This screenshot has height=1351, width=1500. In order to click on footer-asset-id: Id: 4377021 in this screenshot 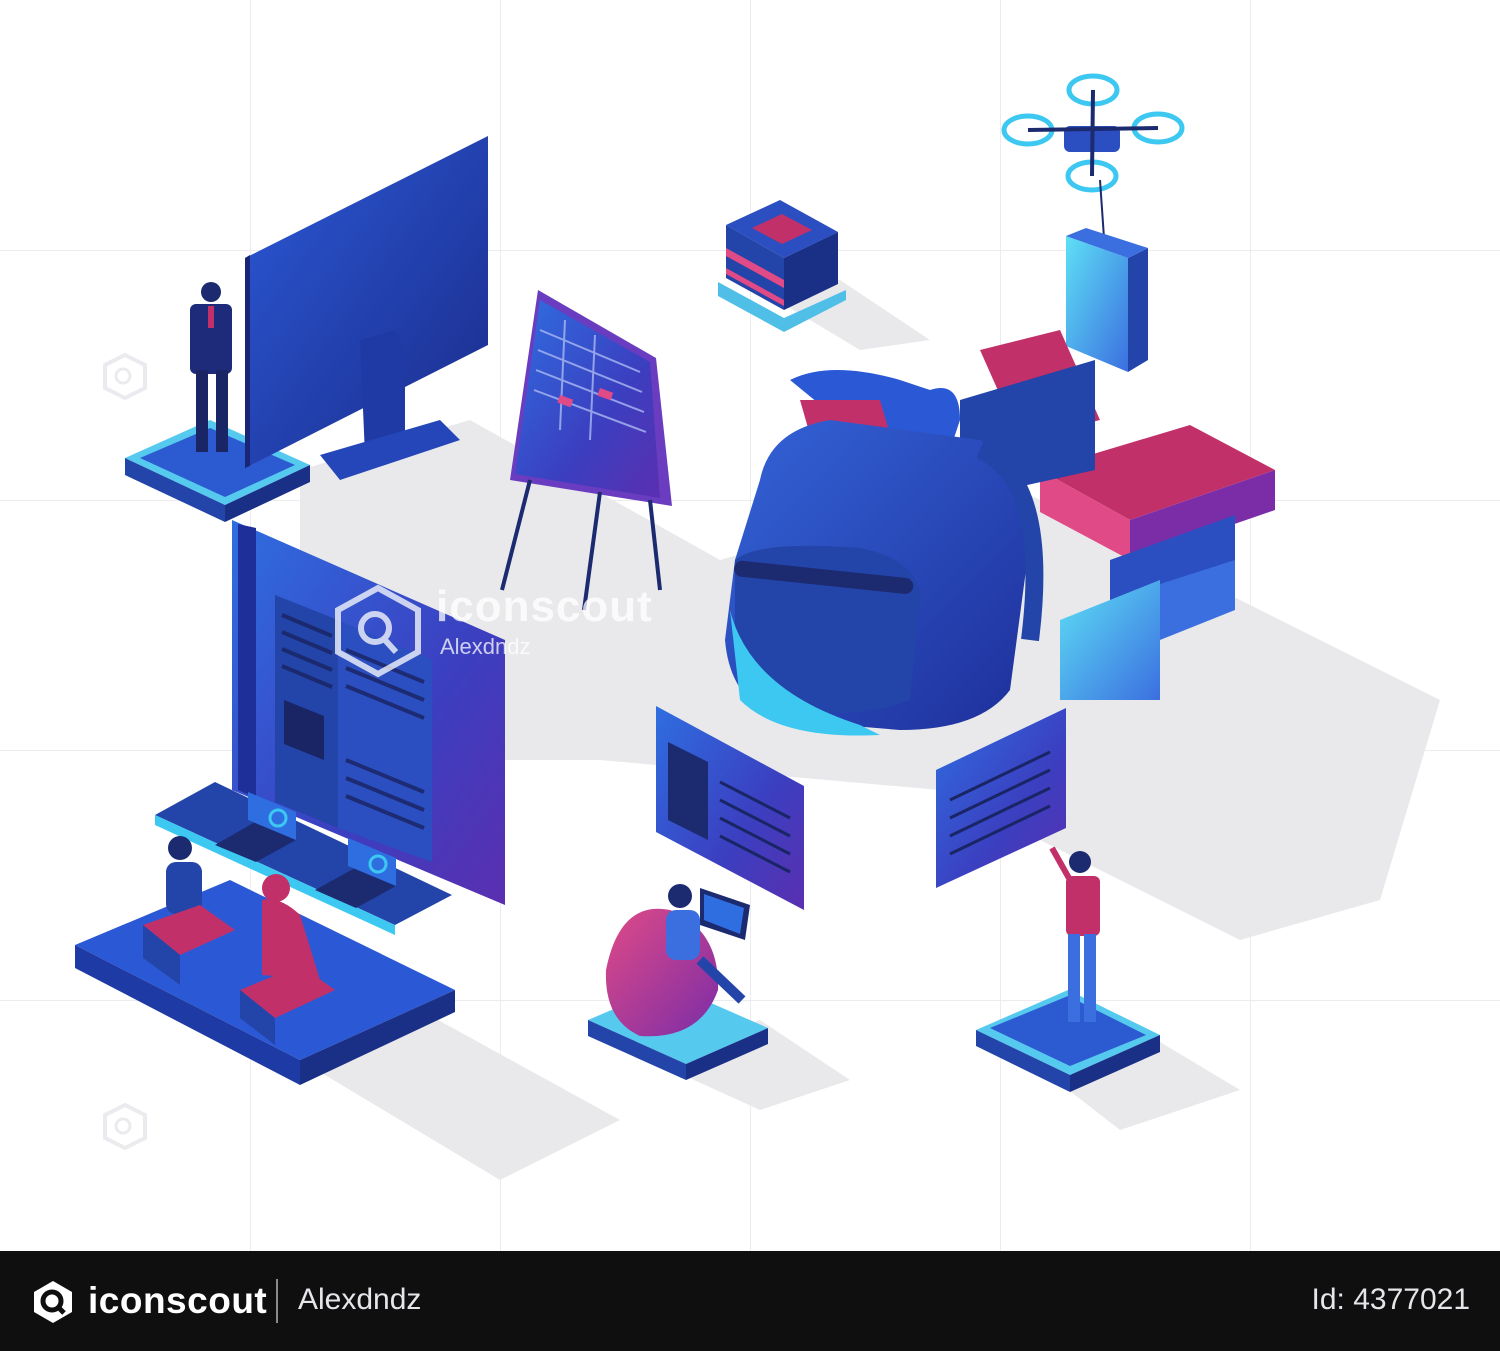, I will do `click(1390, 1299)`.